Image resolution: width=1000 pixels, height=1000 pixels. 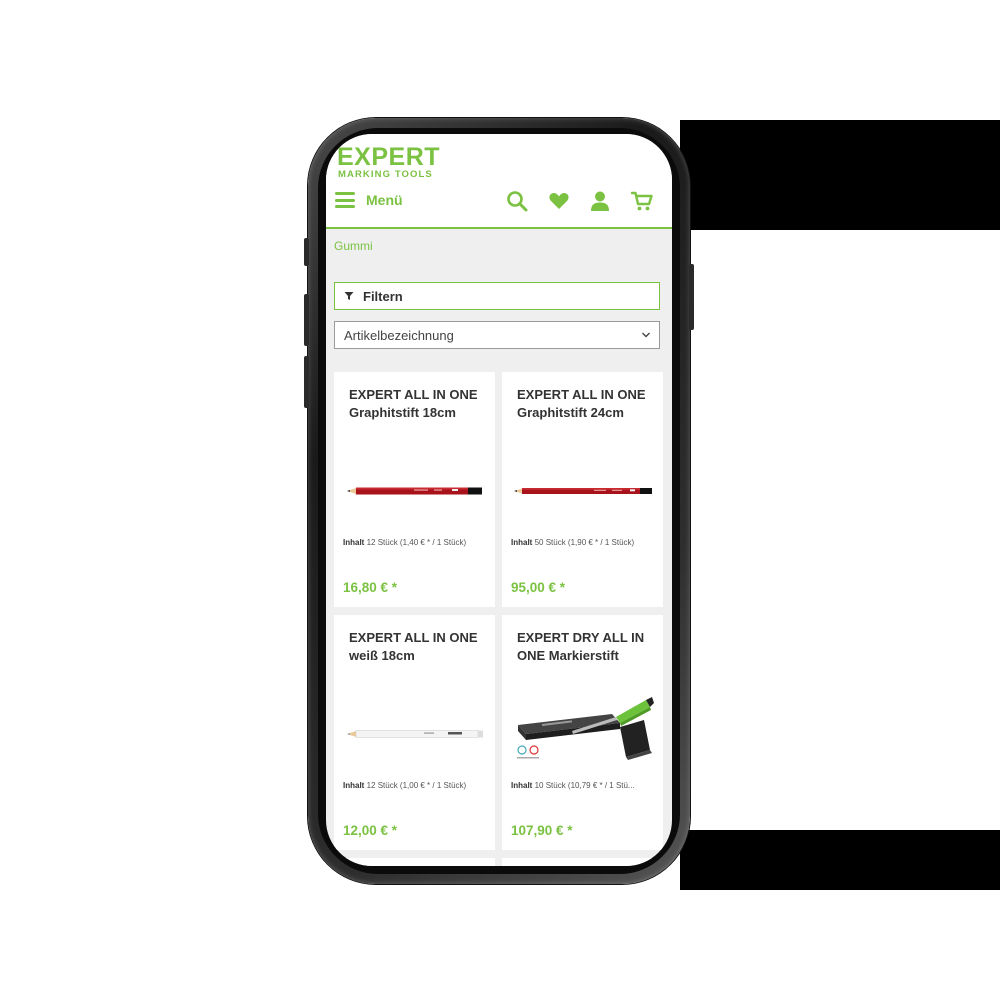 I want to click on user-icon, so click(x=600, y=201).